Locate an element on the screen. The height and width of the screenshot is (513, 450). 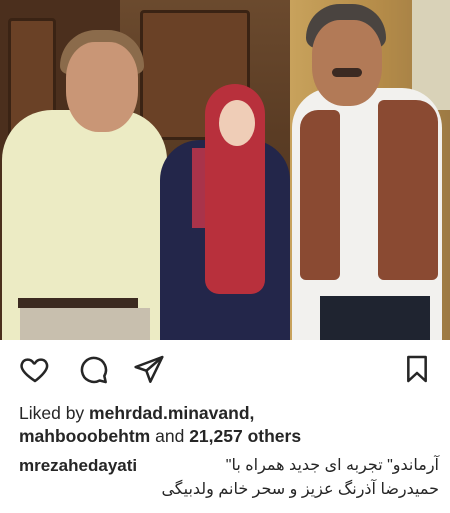
action-bar is located at coordinates (225, 371).